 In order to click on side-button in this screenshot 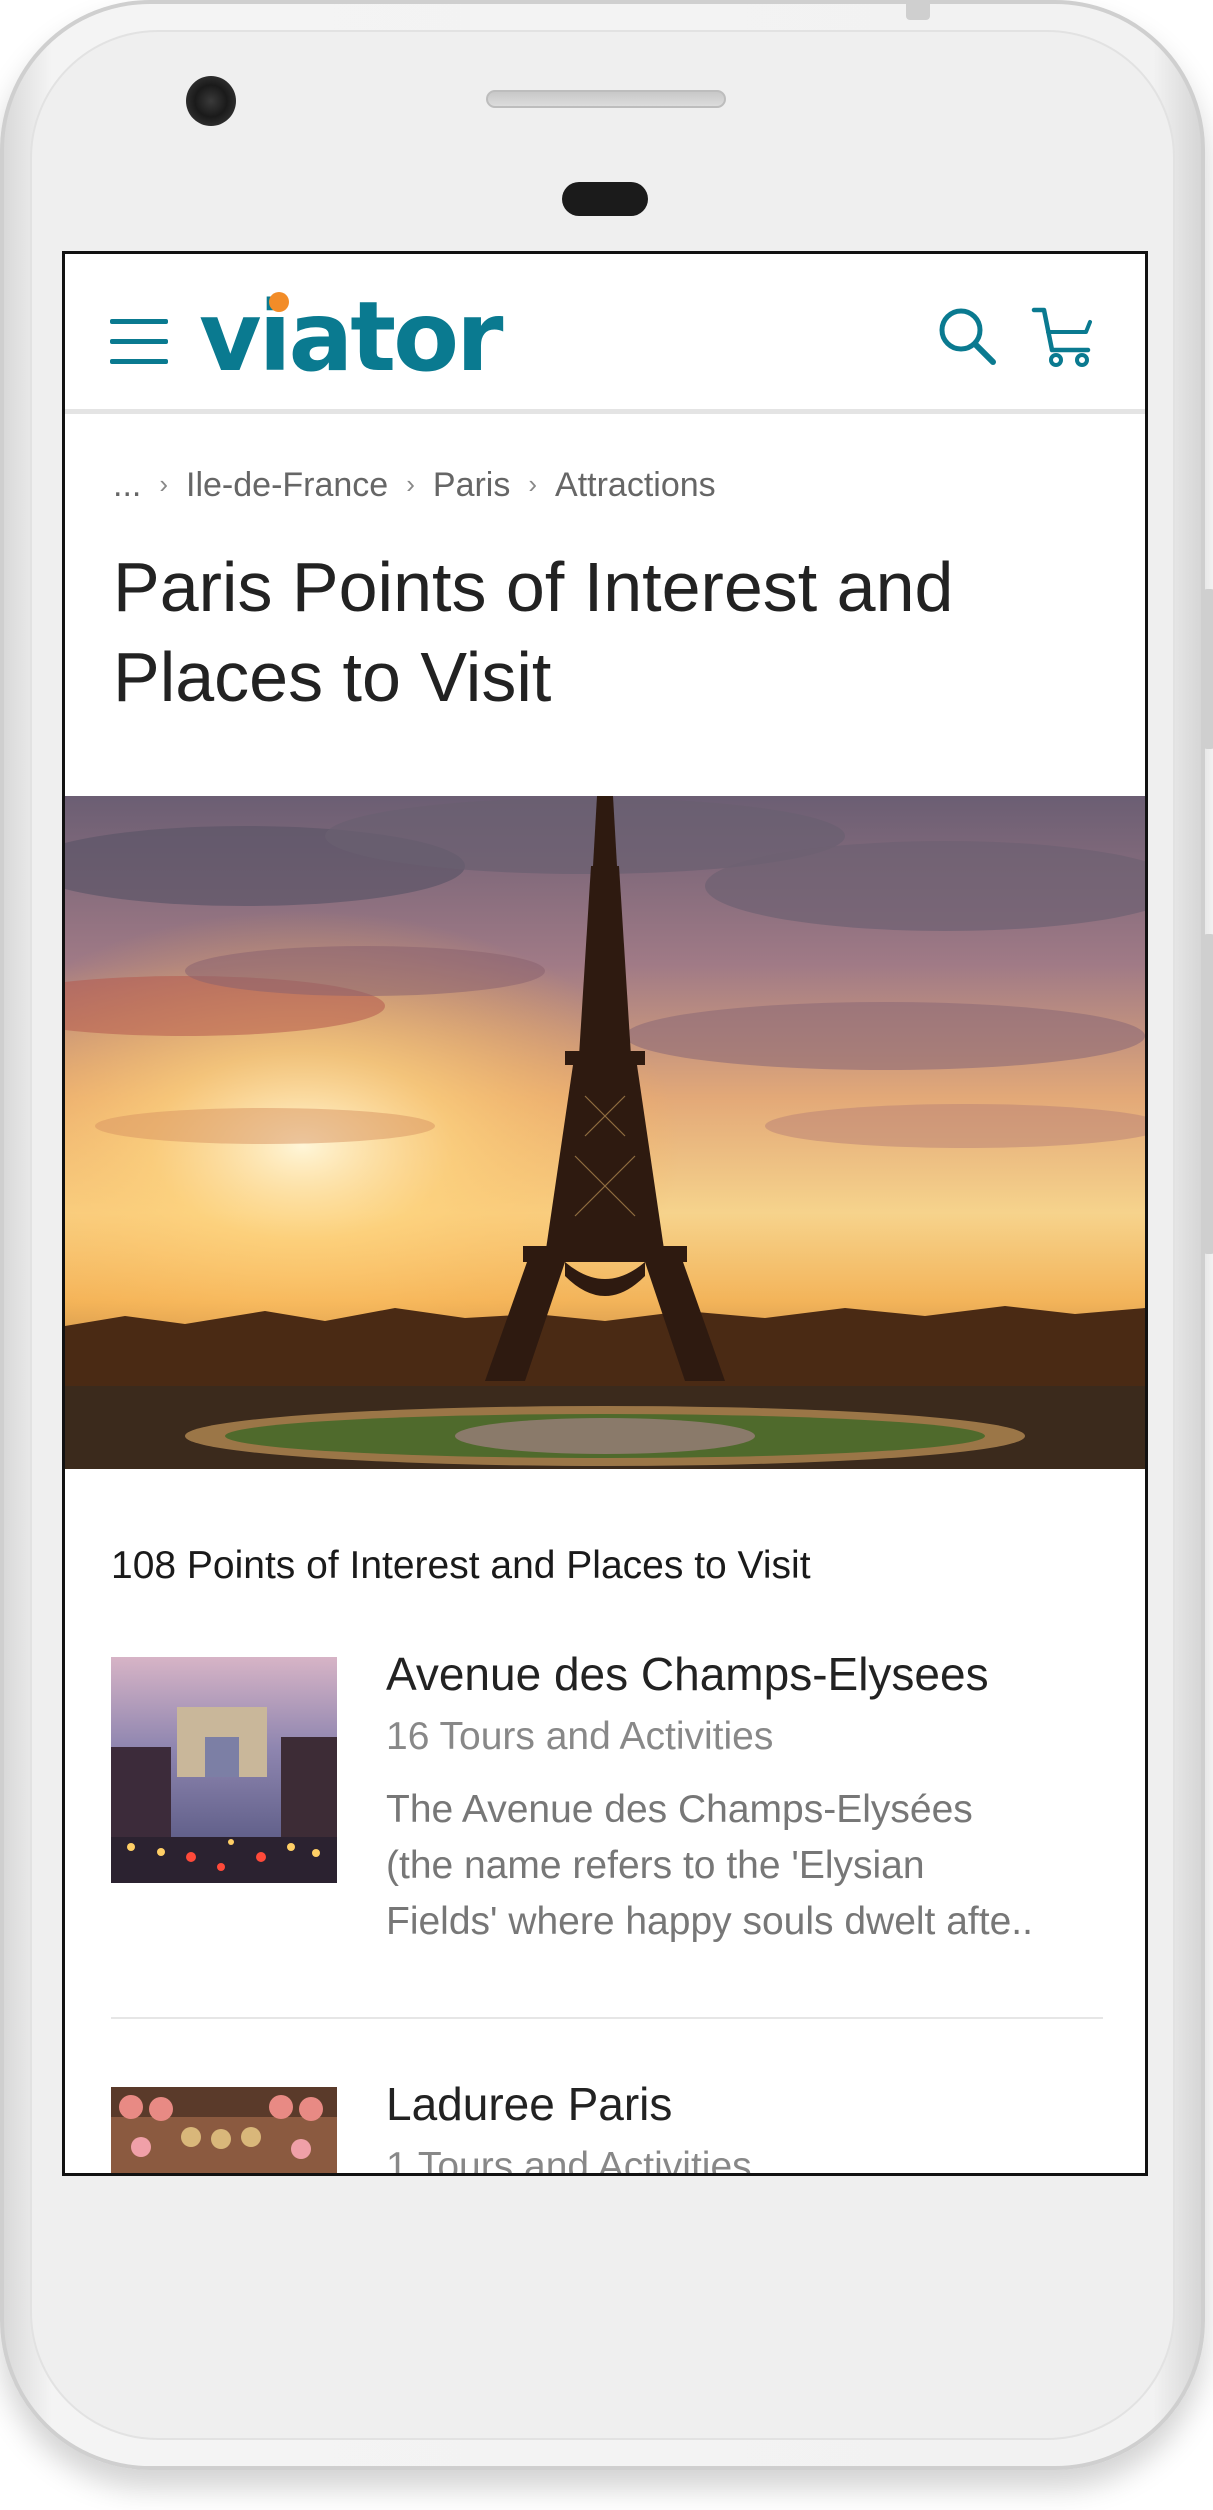, I will do `click(1208, 669)`.